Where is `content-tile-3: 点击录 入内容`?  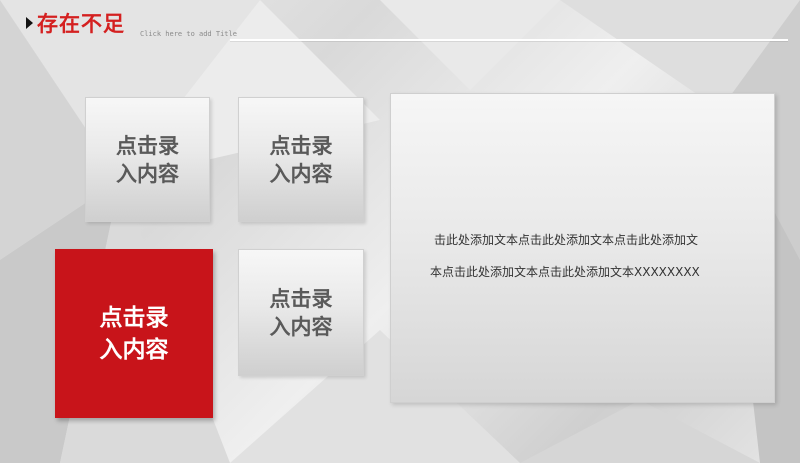 content-tile-3: 点击录 入内容 is located at coordinates (134, 333).